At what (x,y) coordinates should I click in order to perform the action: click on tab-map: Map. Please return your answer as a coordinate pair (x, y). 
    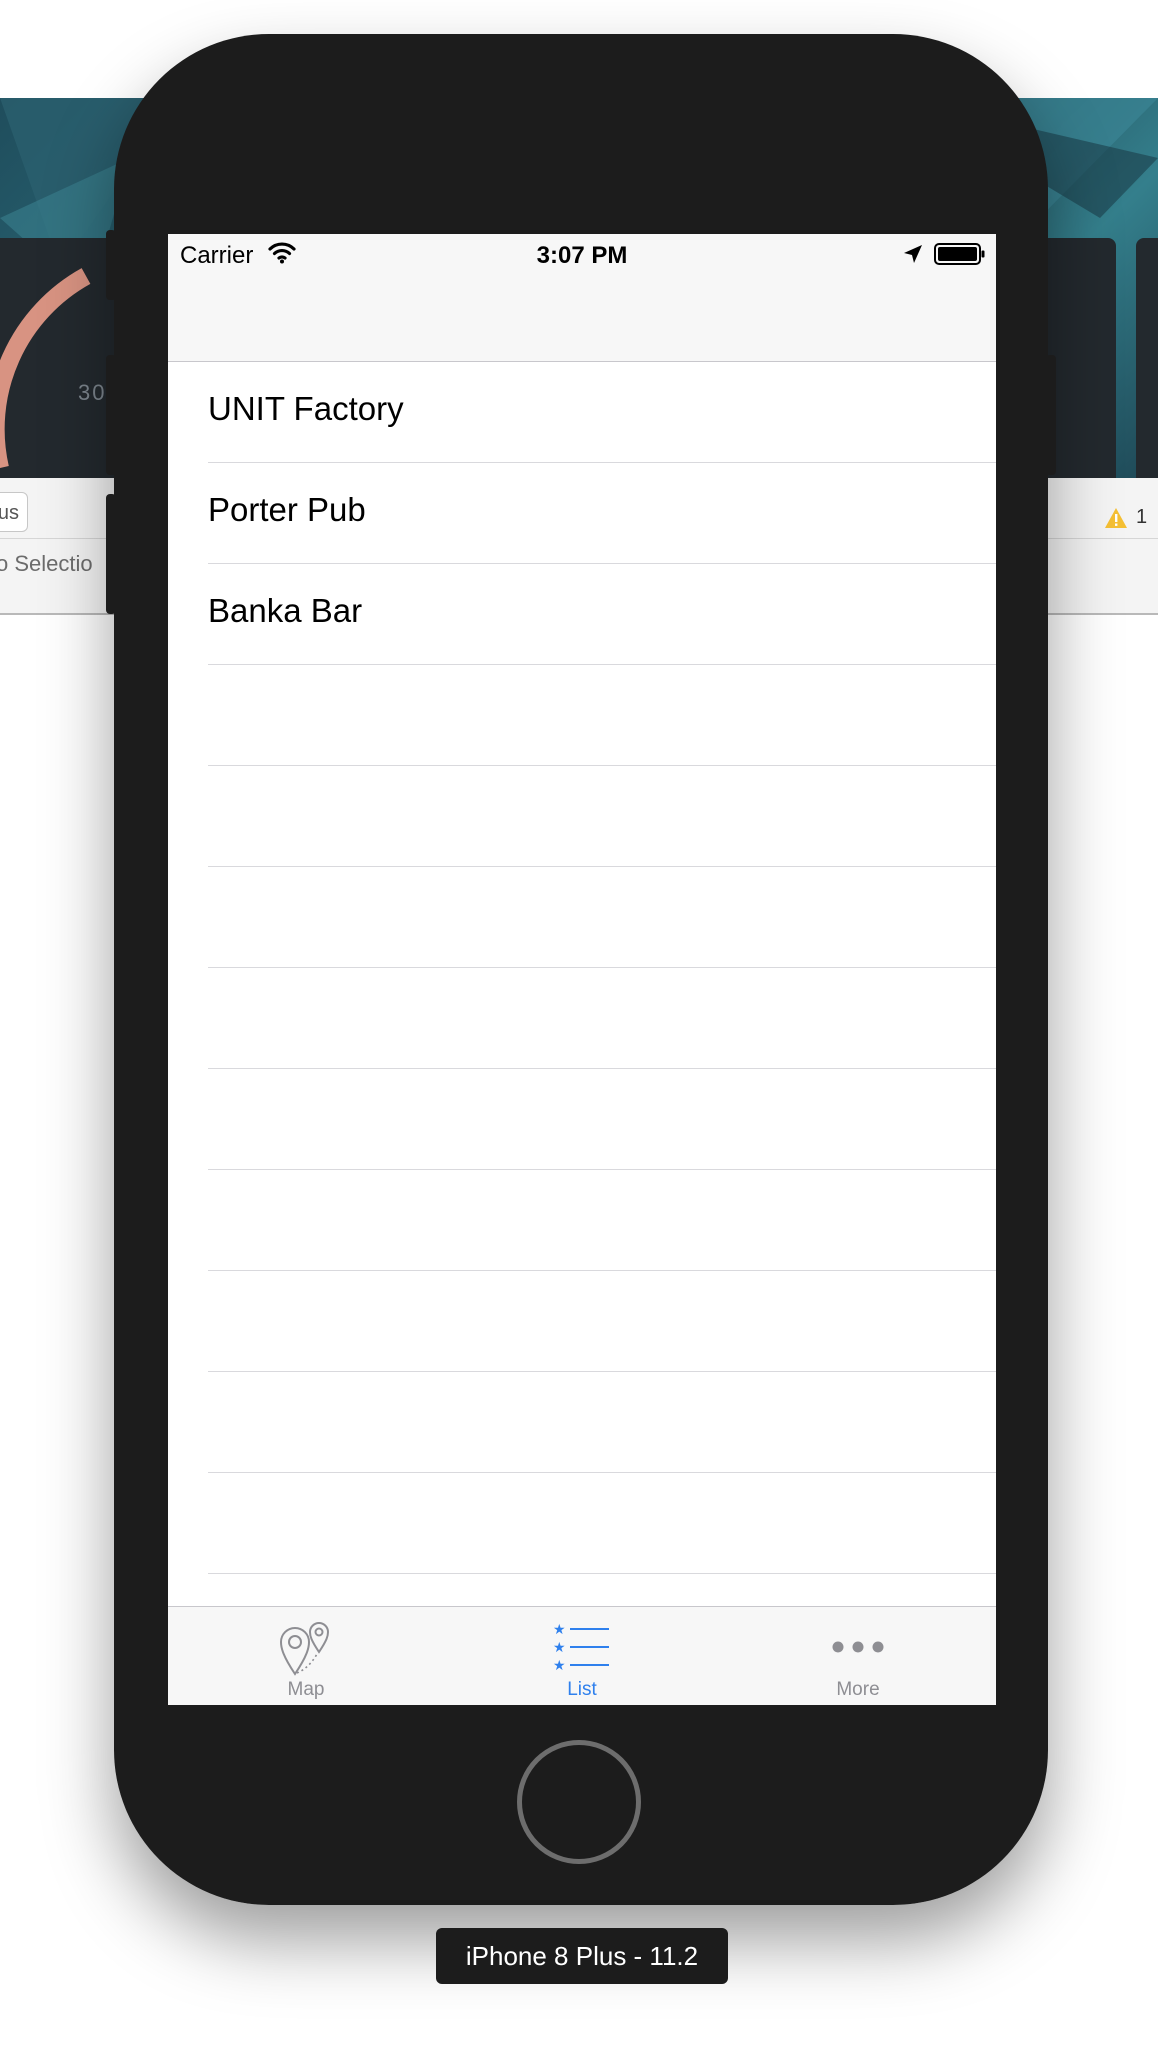
    Looking at the image, I should click on (306, 1656).